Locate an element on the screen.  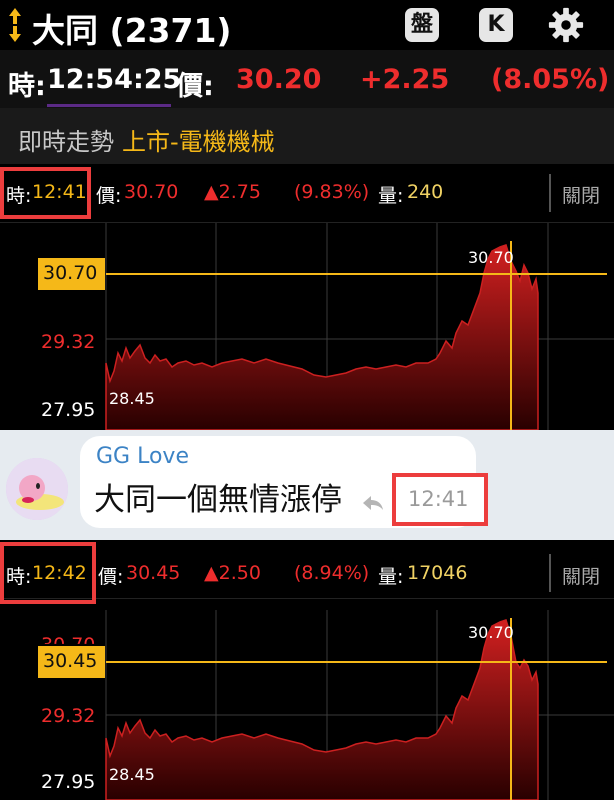
reply-icon is located at coordinates (373, 503).